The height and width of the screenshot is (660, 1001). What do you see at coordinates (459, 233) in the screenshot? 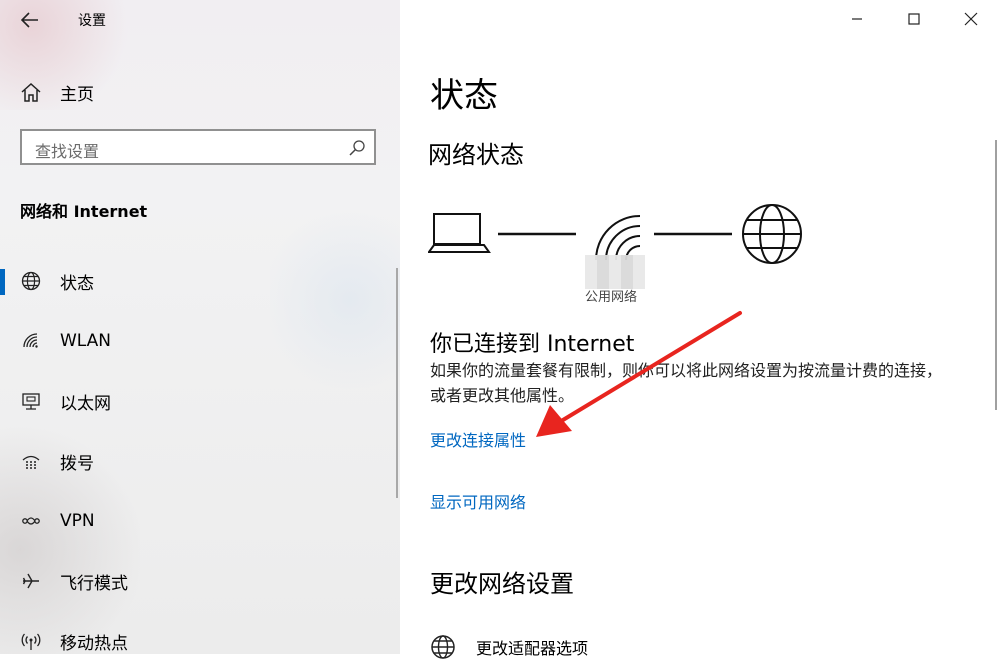
I see `laptop-icon` at bounding box center [459, 233].